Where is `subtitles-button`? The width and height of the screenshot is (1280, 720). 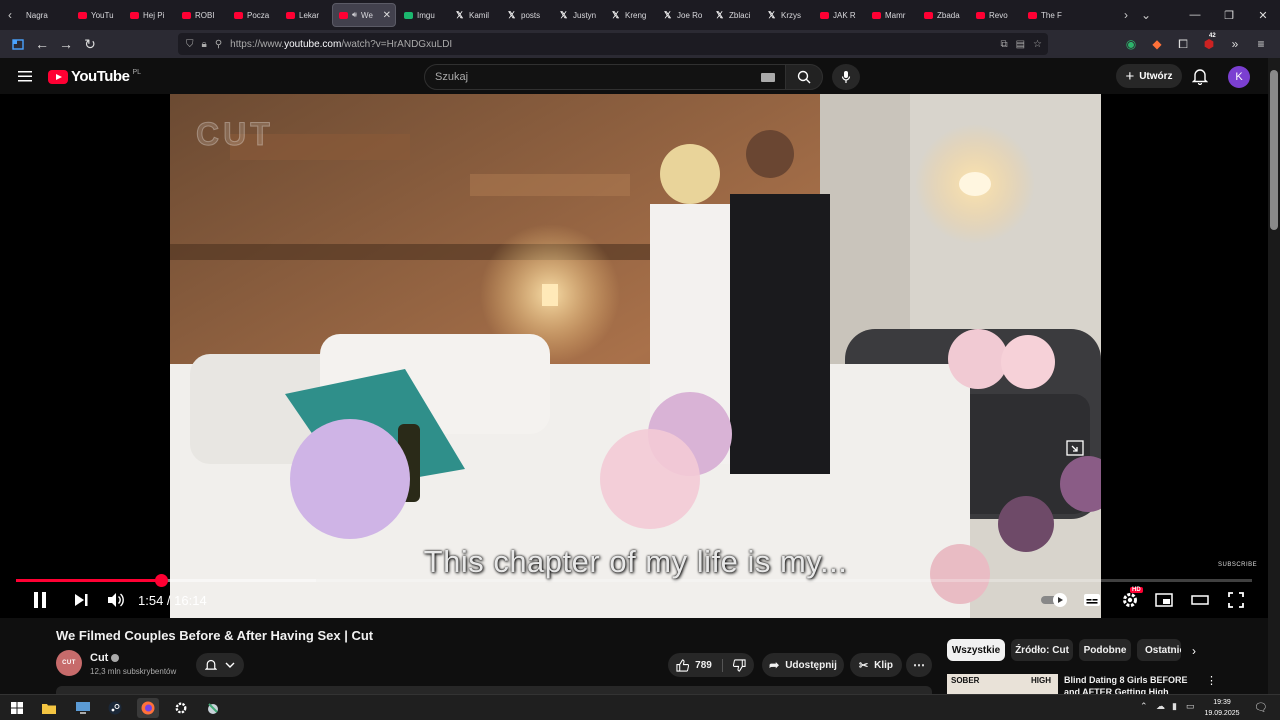
subtitles-button is located at coordinates (1092, 600).